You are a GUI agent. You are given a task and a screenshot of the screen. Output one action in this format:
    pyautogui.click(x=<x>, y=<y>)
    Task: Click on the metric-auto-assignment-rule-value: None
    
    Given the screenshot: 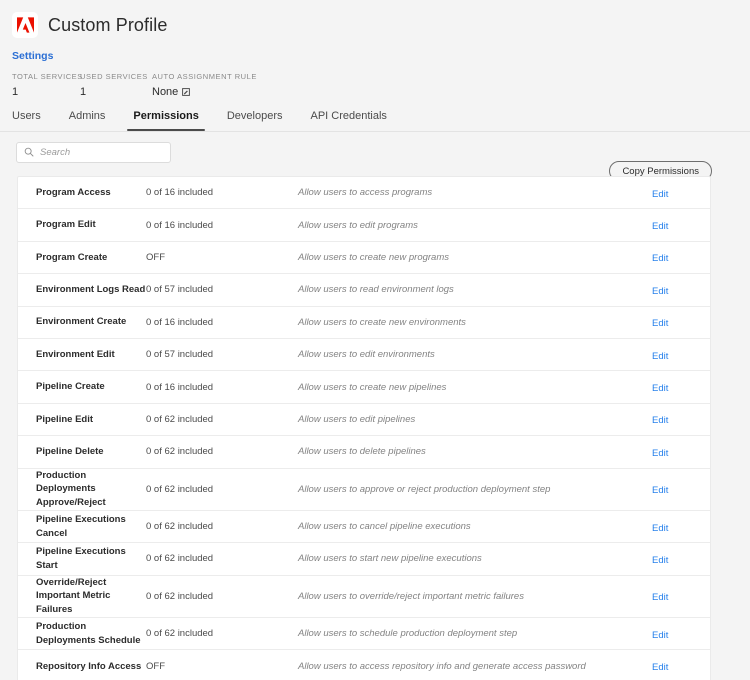 What is the action you would take?
    pyautogui.click(x=165, y=92)
    